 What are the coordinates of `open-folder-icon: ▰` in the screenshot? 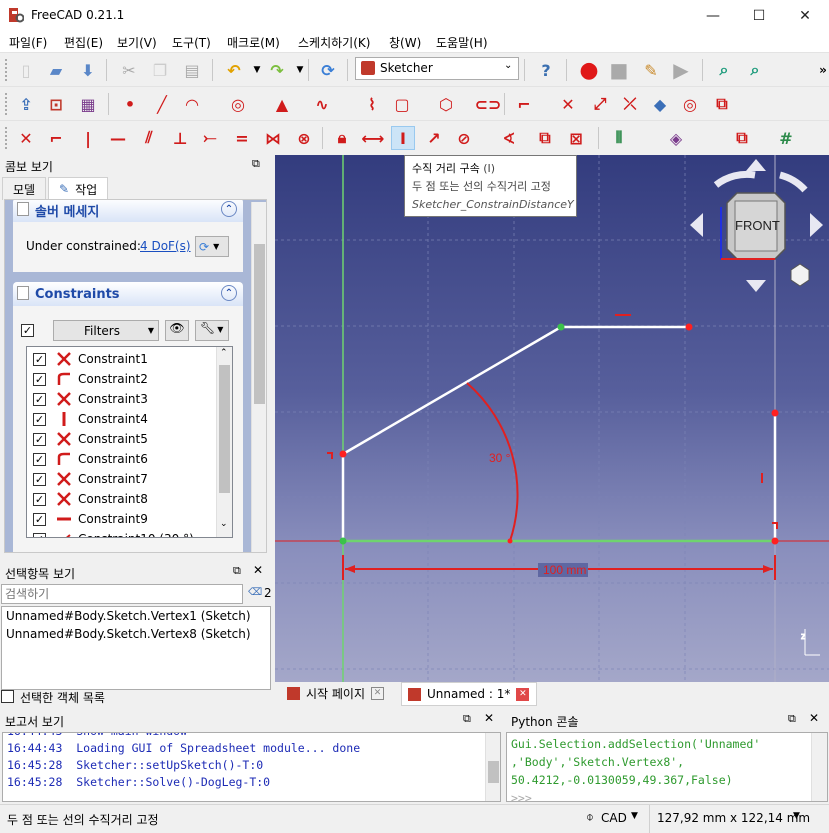 It's located at (56, 70).